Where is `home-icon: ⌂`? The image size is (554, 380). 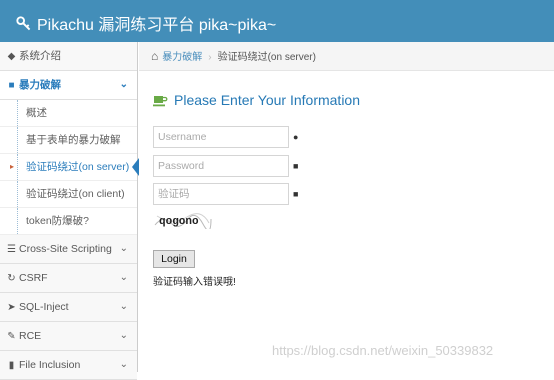 home-icon: ⌂ is located at coordinates (154, 56).